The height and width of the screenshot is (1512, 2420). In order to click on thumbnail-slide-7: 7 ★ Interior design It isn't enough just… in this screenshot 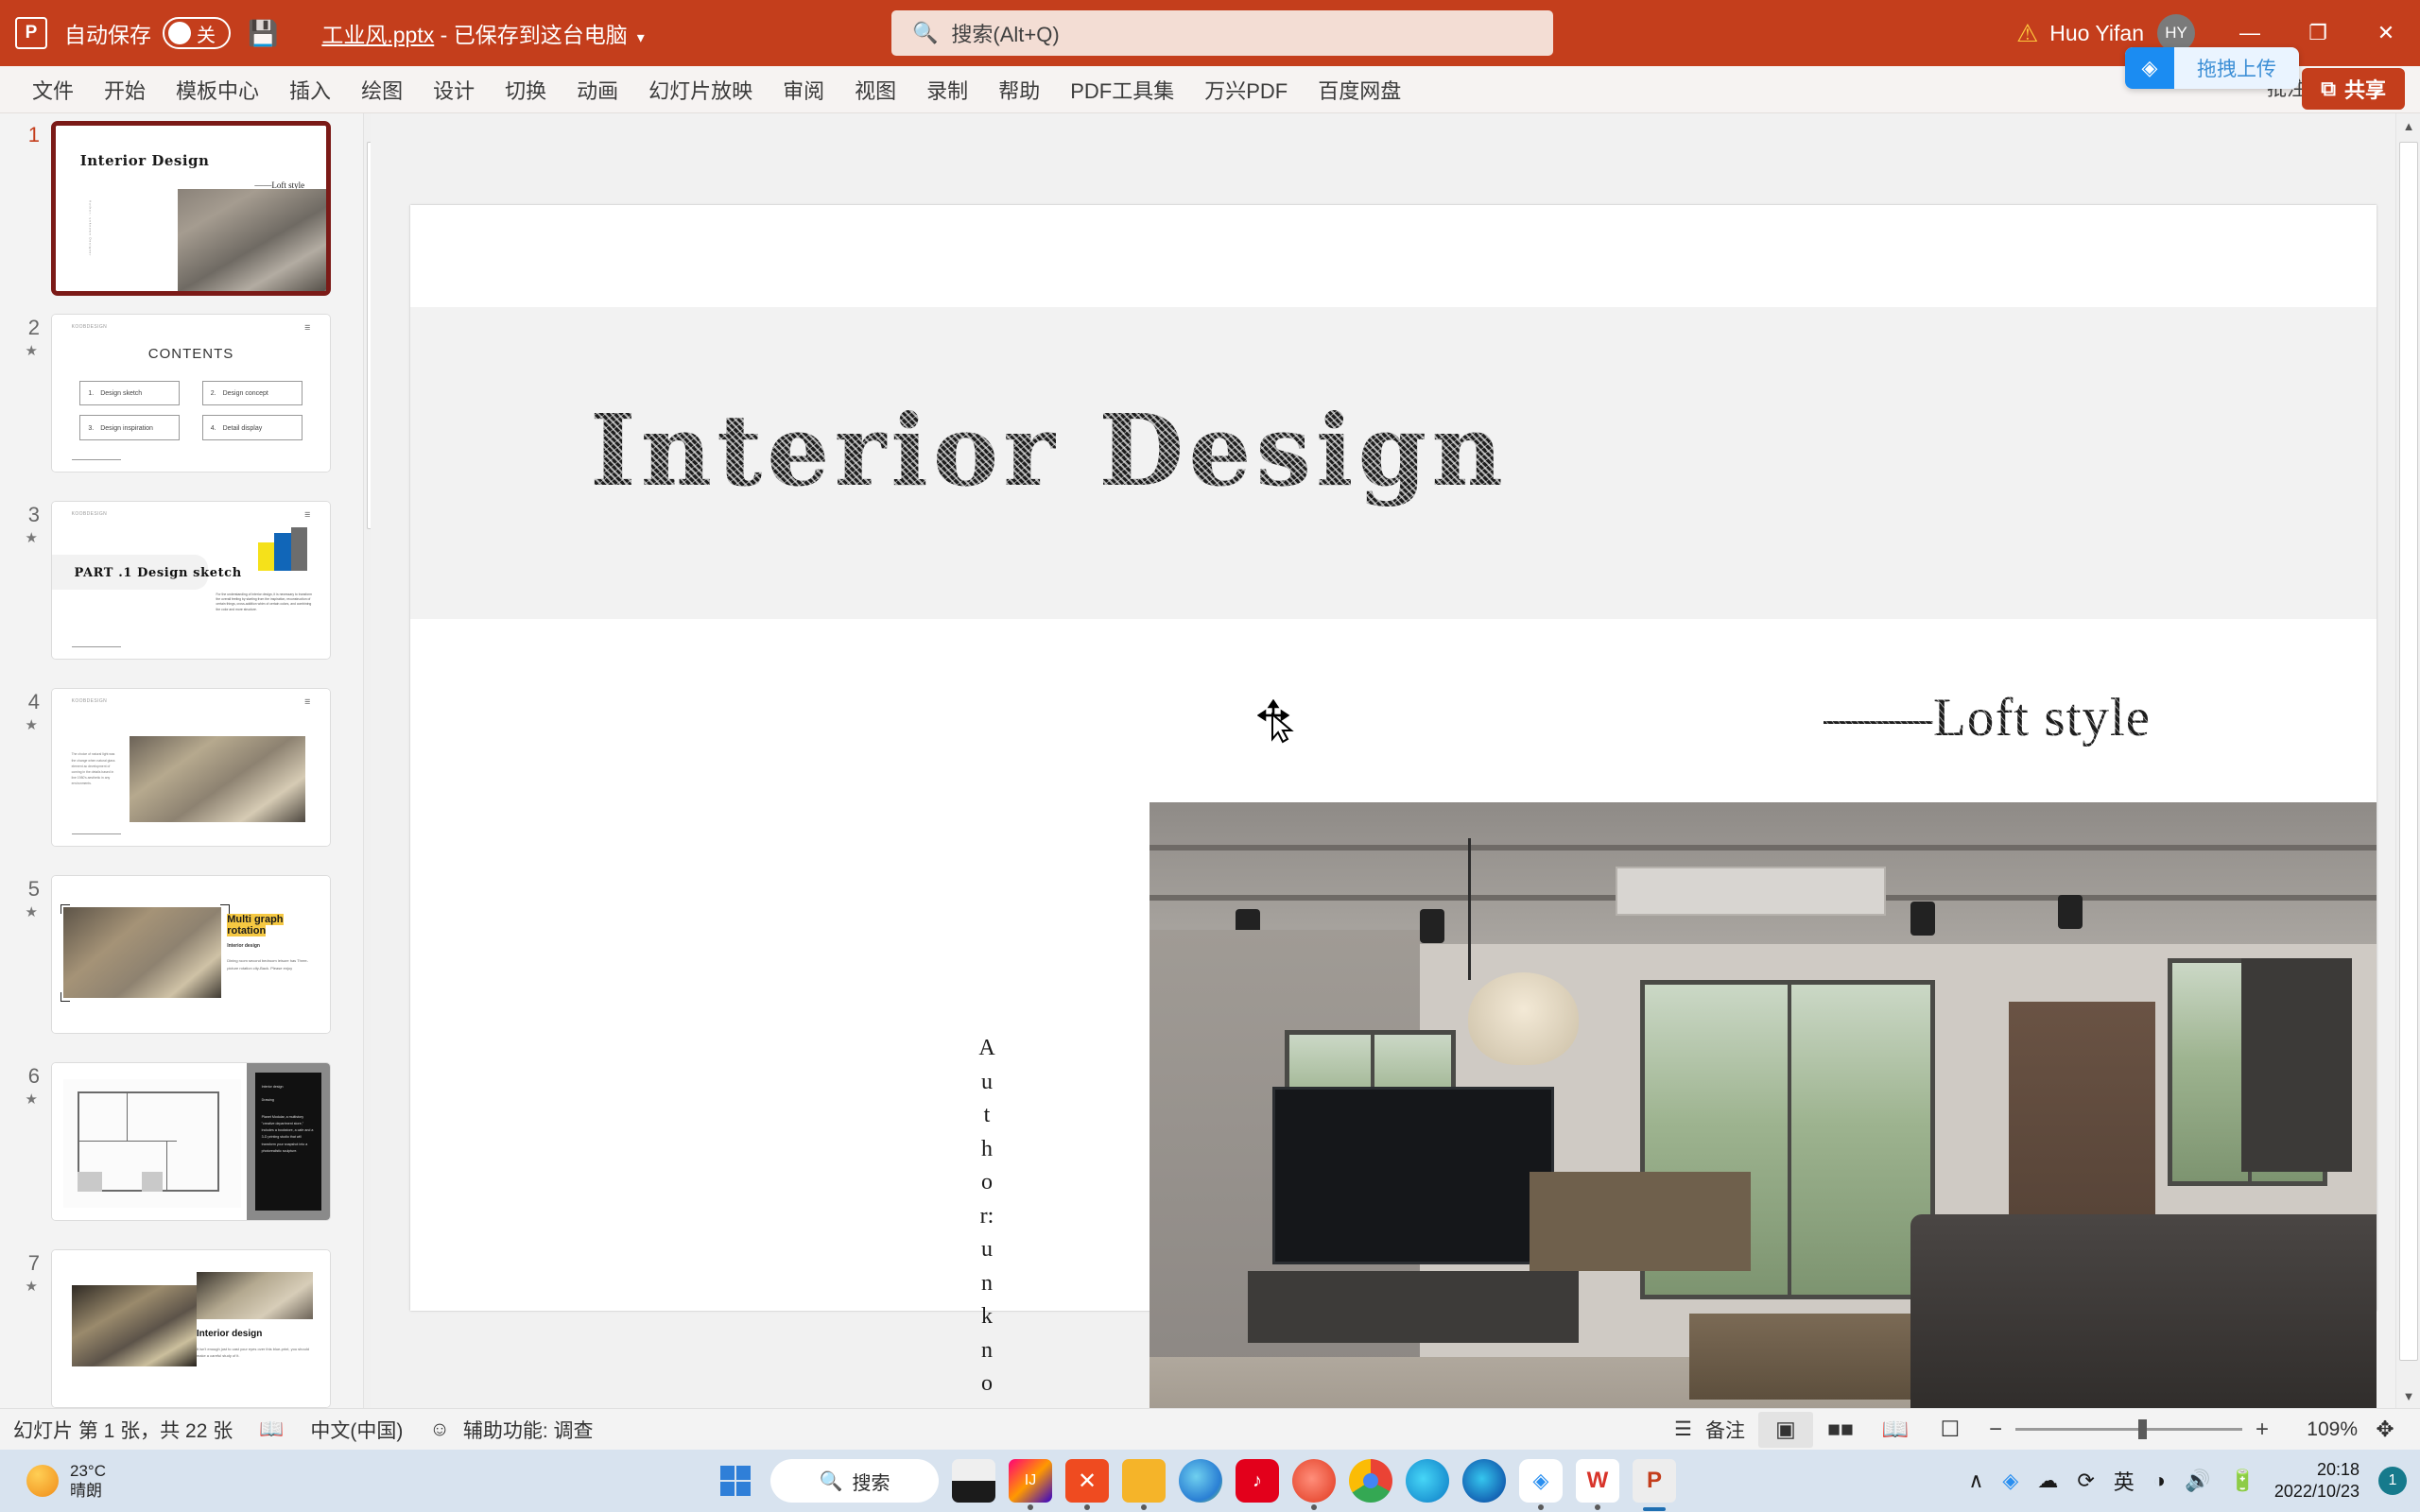, I will do `click(185, 1328)`.